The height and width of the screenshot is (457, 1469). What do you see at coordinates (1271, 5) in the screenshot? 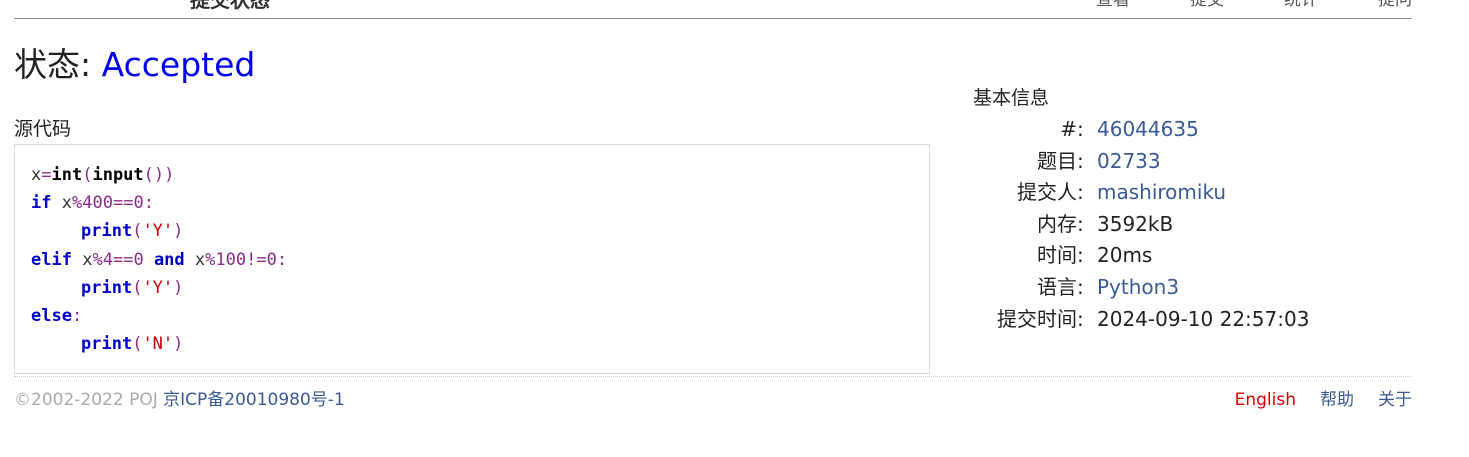
I see `nav-stats: 统计` at bounding box center [1271, 5].